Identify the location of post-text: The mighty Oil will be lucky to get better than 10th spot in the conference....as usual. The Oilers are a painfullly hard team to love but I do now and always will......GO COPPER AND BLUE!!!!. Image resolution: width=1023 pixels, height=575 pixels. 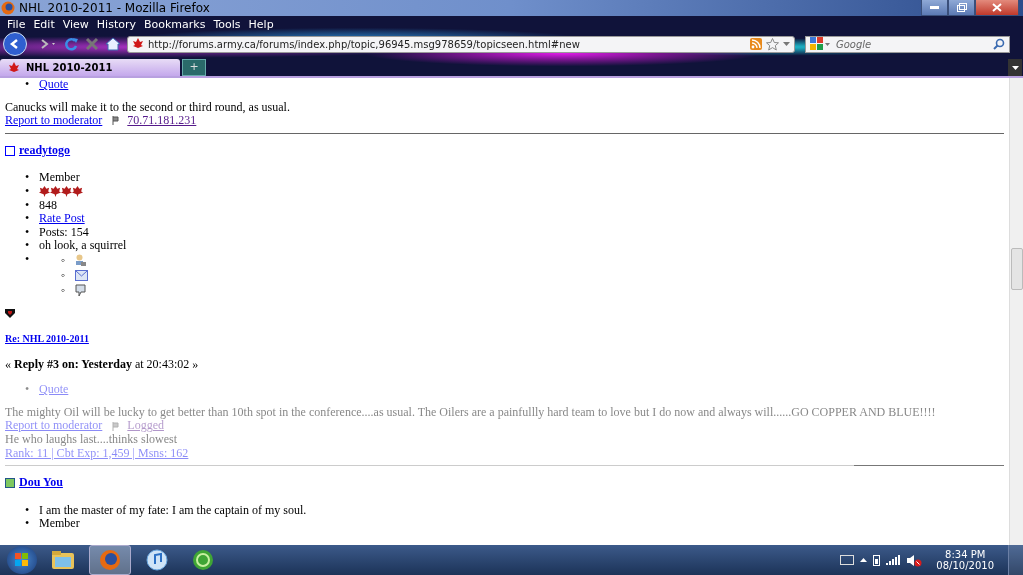
(471, 412).